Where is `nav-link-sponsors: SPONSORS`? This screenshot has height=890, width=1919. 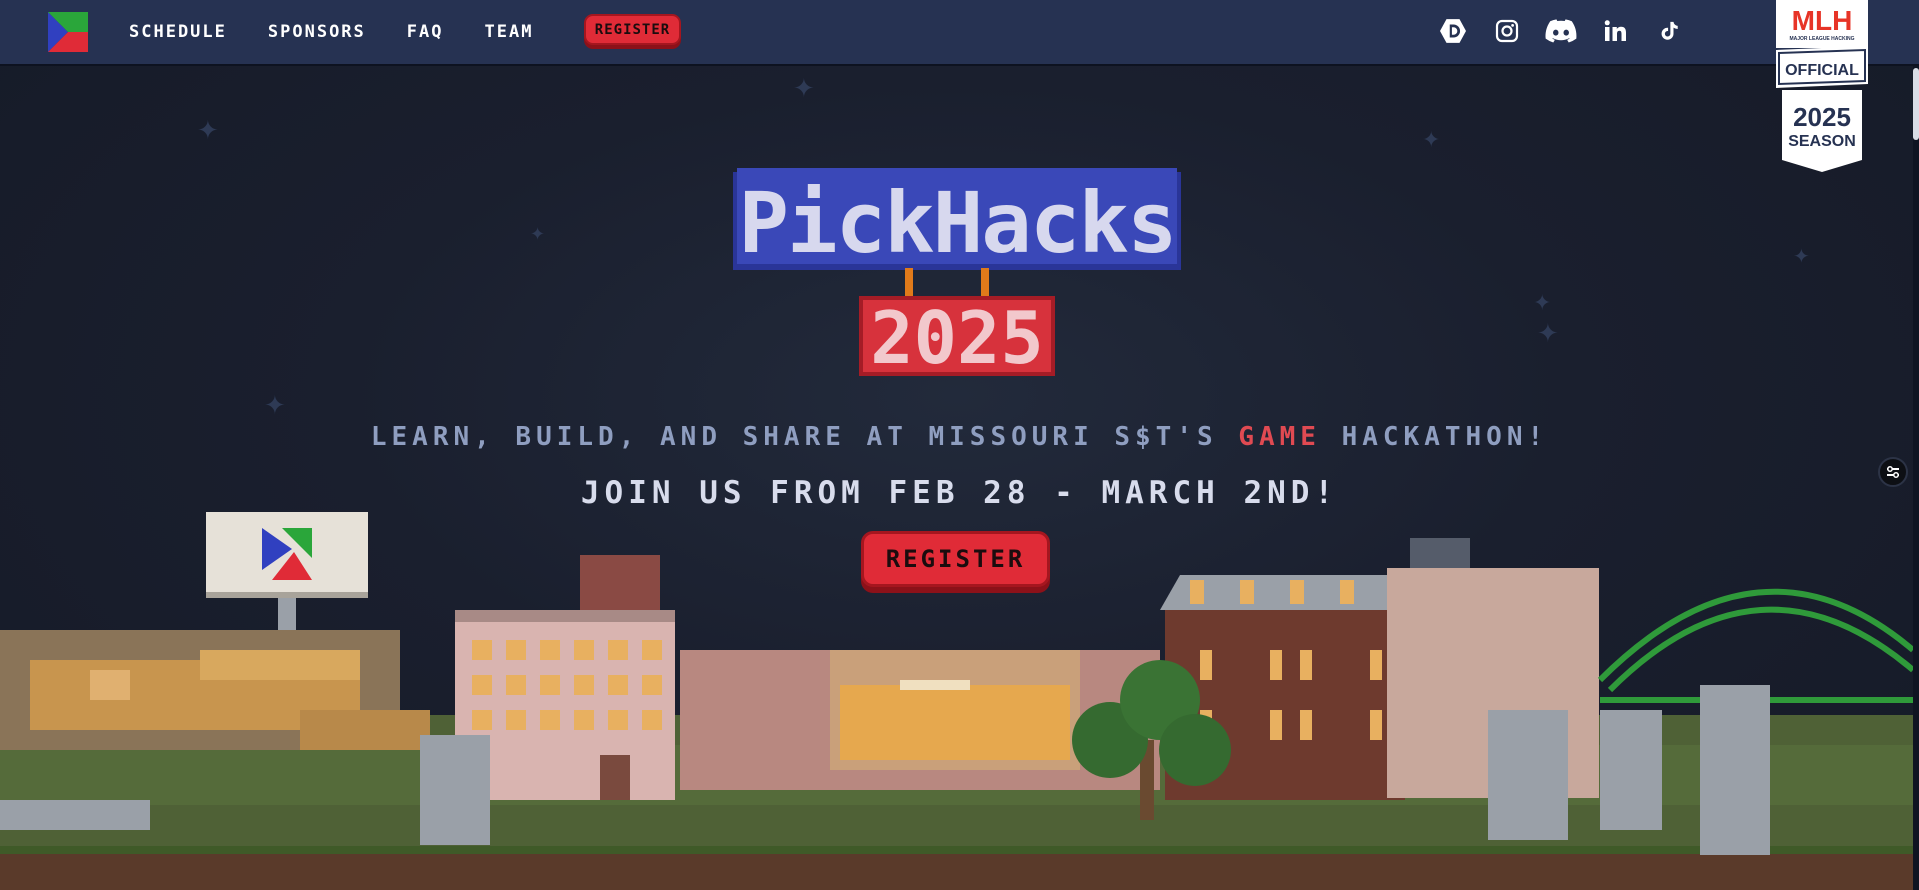
nav-link-sponsors: SPONSORS is located at coordinates (317, 32).